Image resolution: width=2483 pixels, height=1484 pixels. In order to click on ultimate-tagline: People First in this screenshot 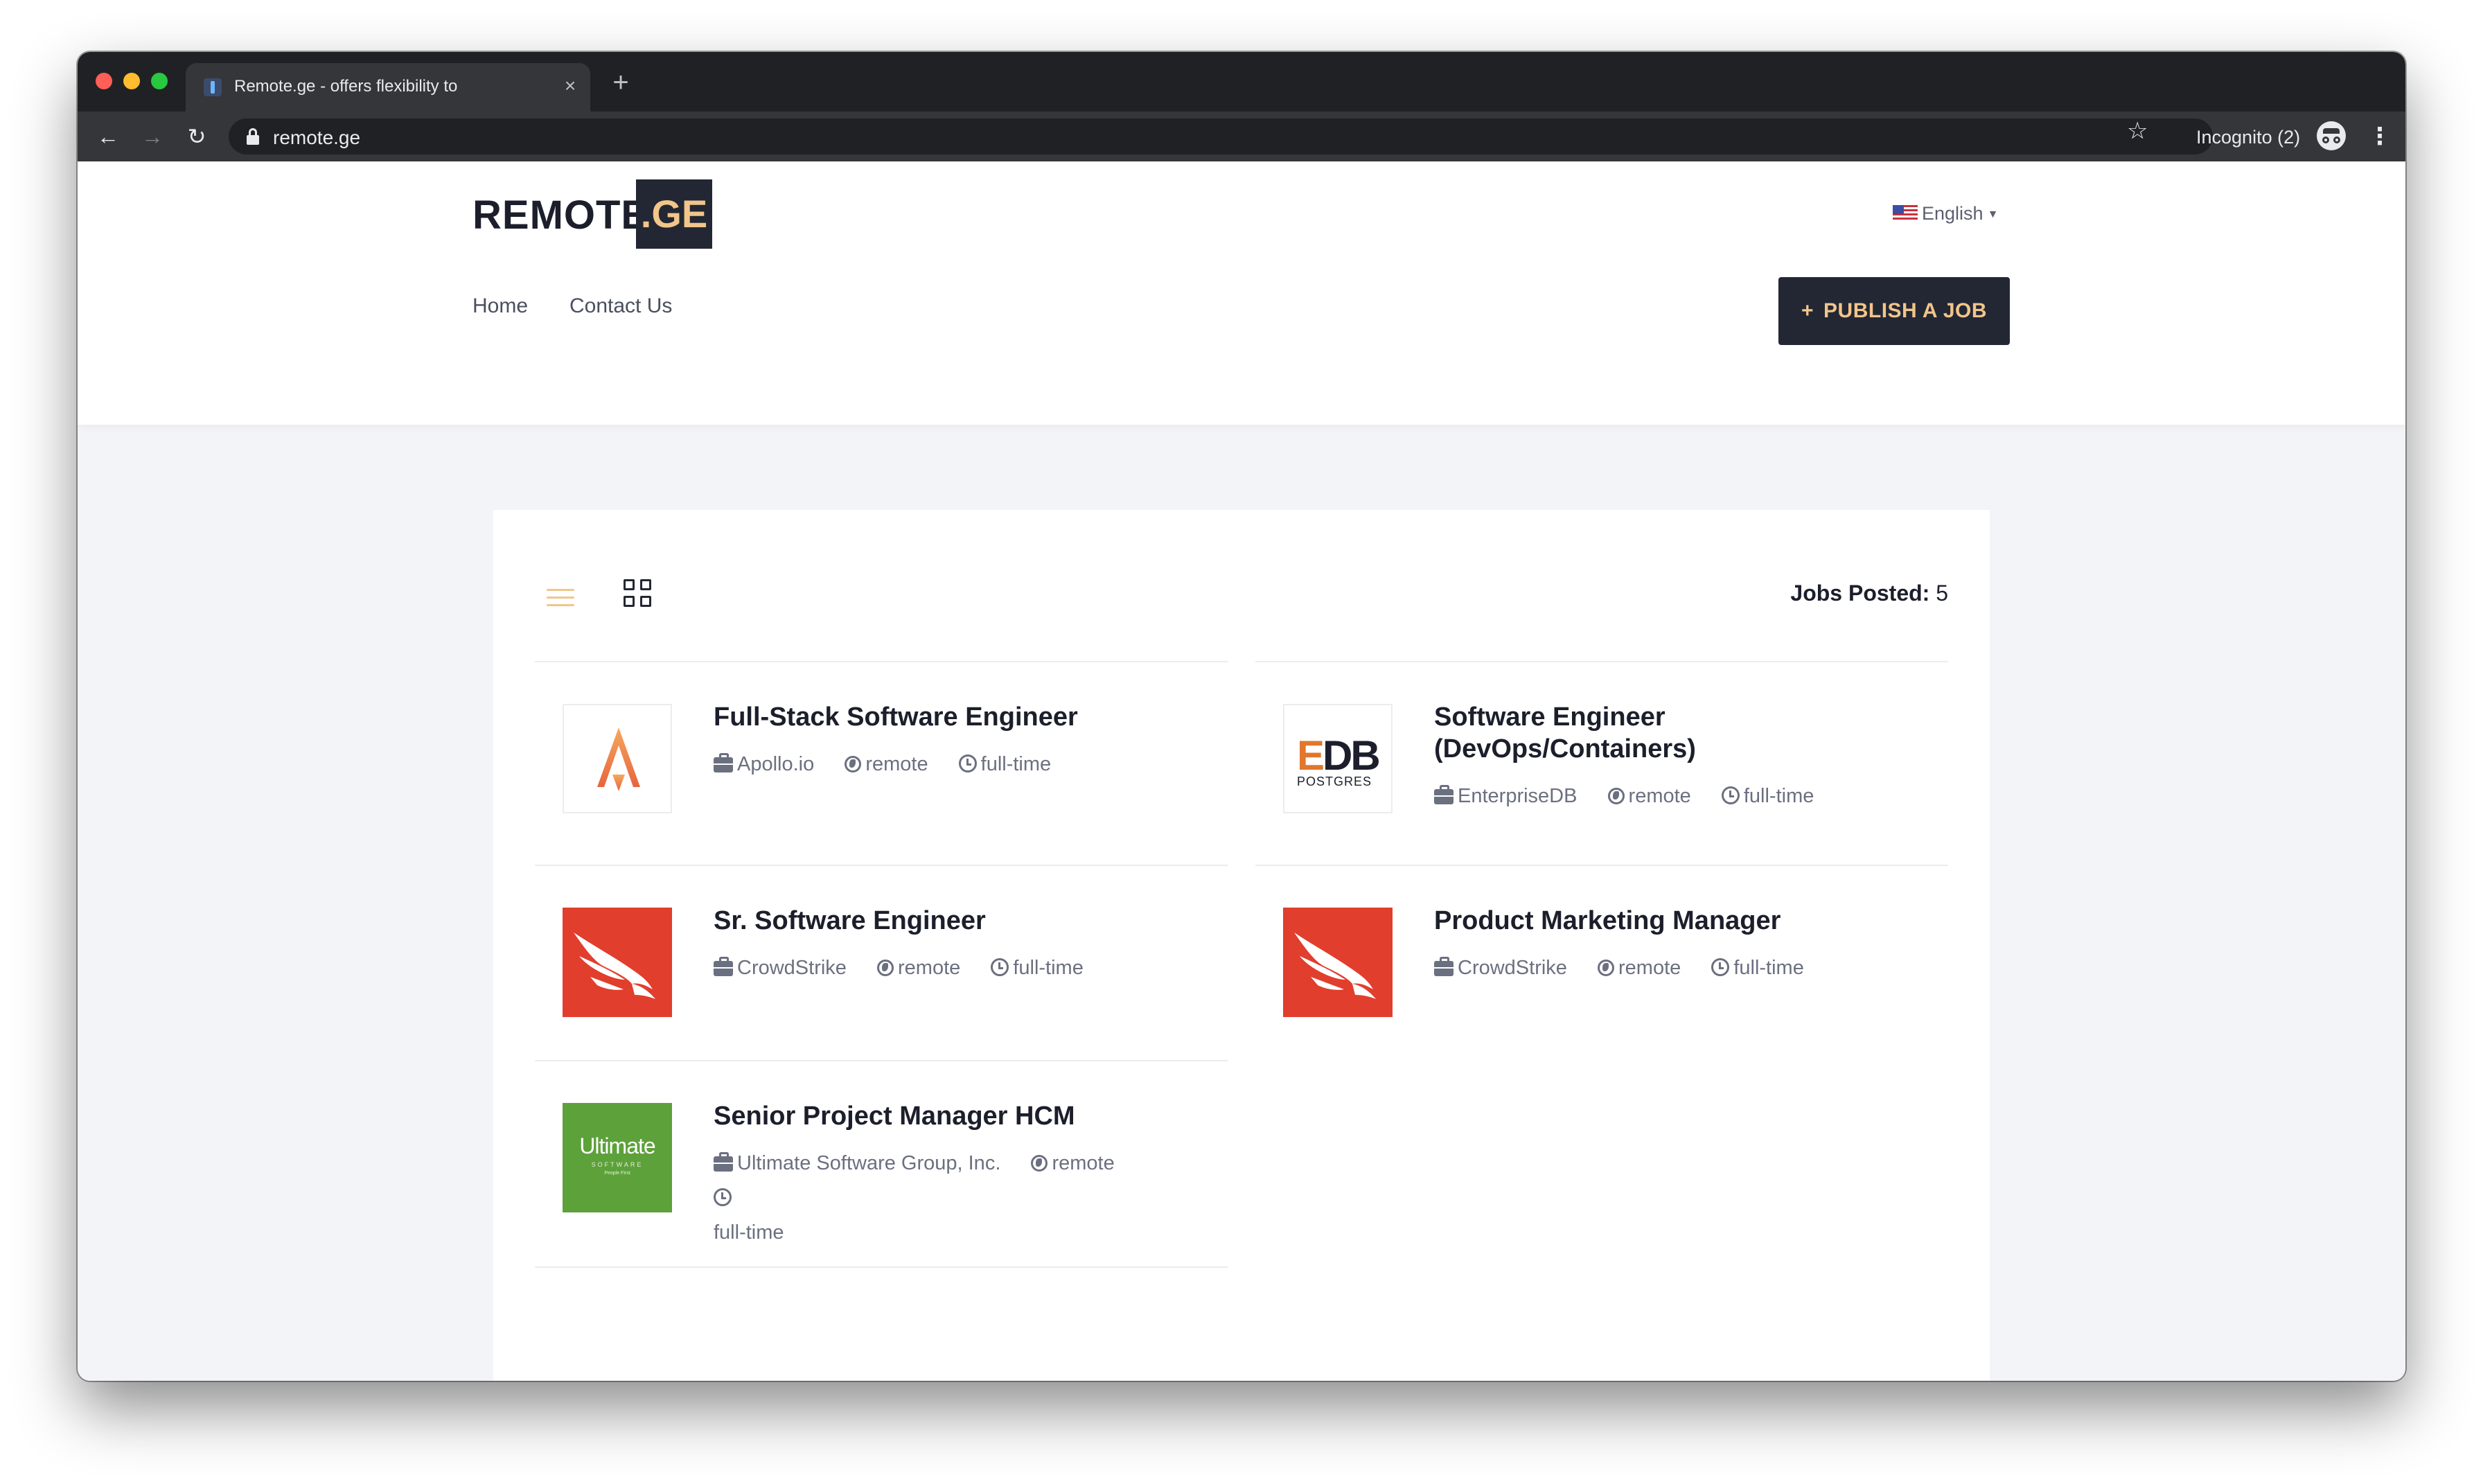, I will do `click(617, 1173)`.